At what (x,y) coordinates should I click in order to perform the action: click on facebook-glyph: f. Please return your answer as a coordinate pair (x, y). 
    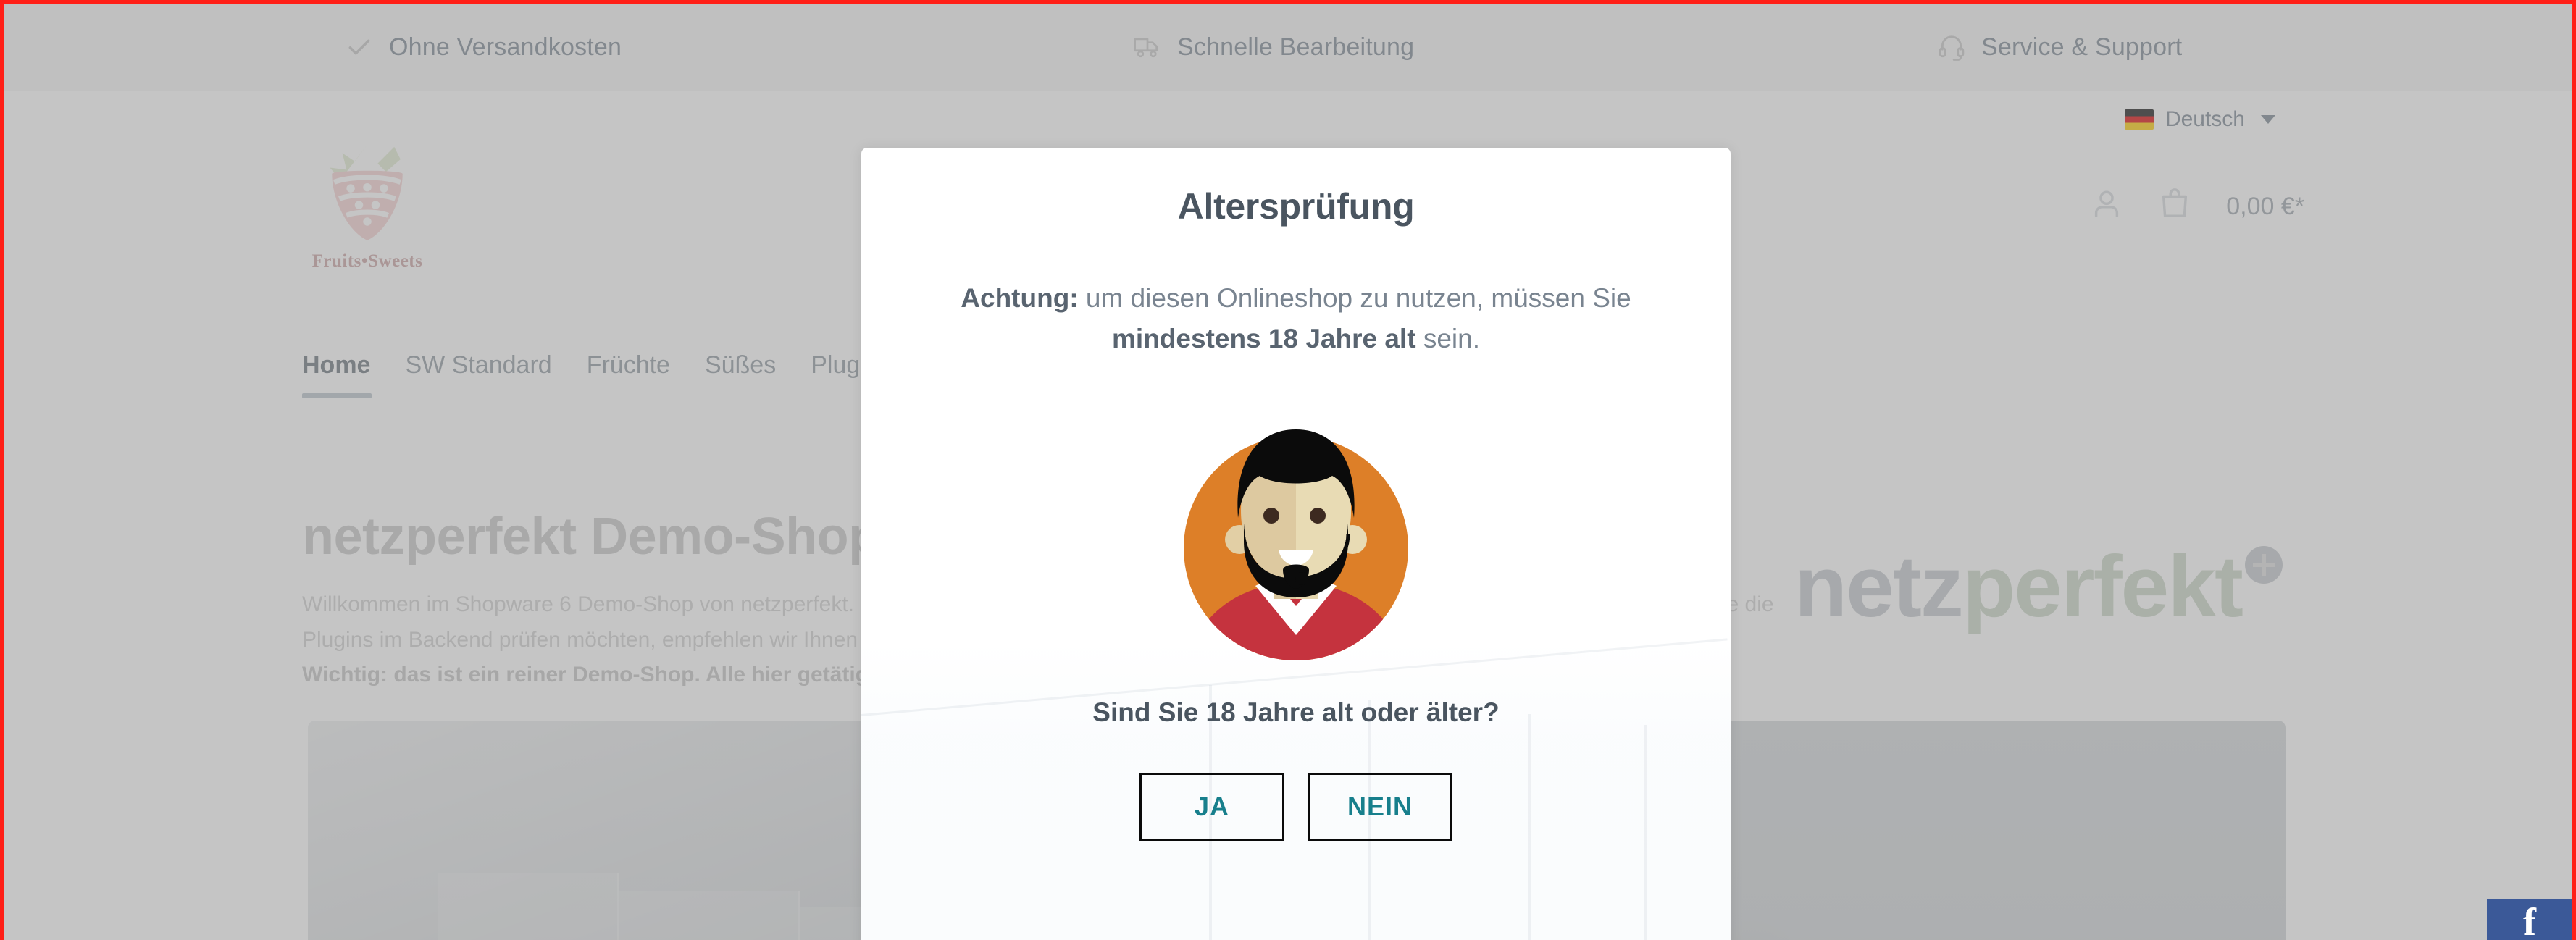
    Looking at the image, I should click on (2529, 920).